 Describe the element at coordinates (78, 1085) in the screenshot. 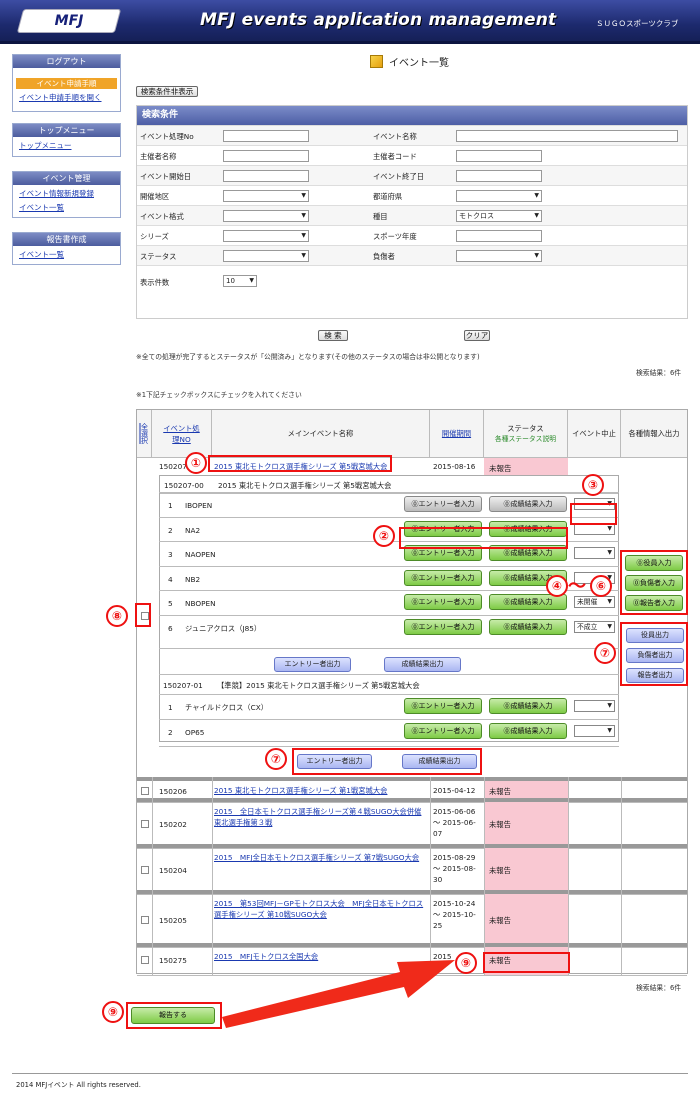

I see `footer: 2014 MFJイベント All rights reserved.` at that location.